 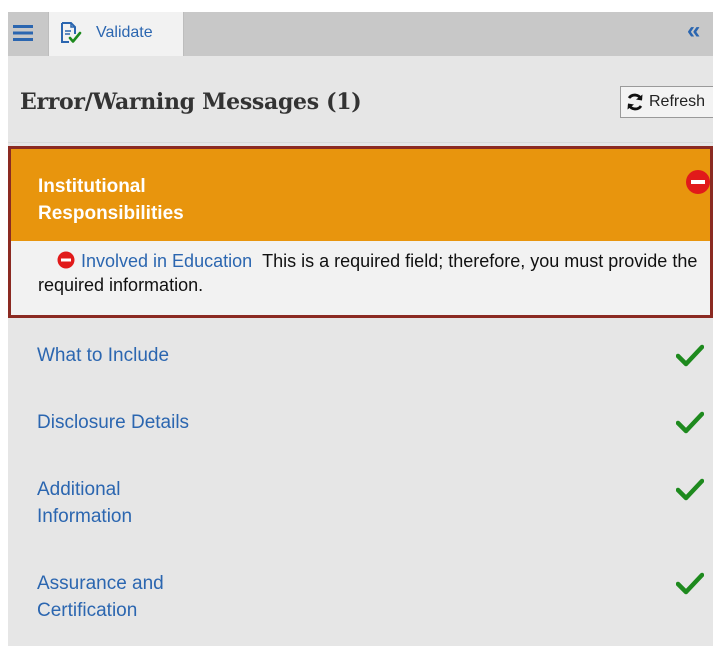 What do you see at coordinates (677, 101) in the screenshot?
I see `refresh-label: Refresh` at bounding box center [677, 101].